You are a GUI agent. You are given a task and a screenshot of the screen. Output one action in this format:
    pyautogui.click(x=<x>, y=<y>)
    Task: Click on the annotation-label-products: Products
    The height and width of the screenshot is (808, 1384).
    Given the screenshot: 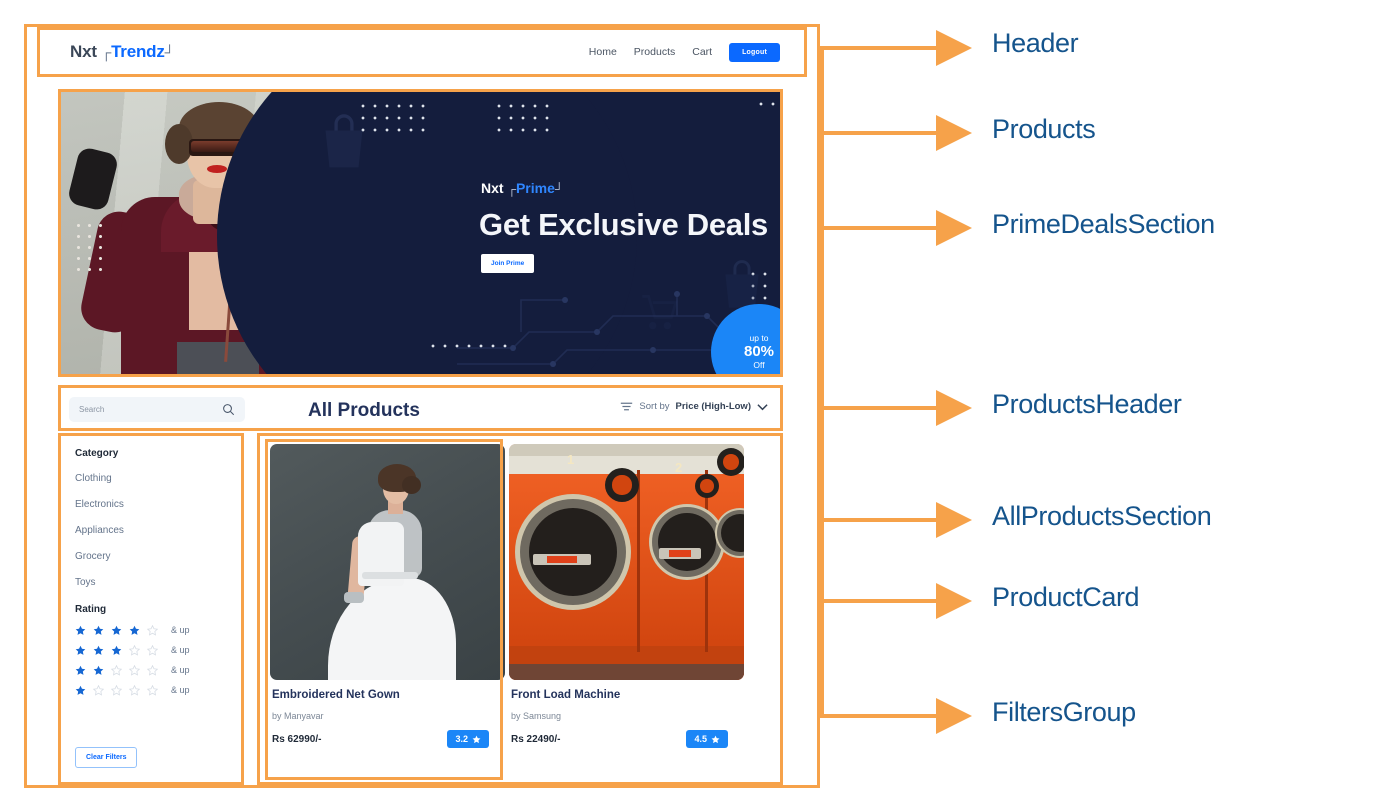 What is the action you would take?
    pyautogui.click(x=1044, y=129)
    